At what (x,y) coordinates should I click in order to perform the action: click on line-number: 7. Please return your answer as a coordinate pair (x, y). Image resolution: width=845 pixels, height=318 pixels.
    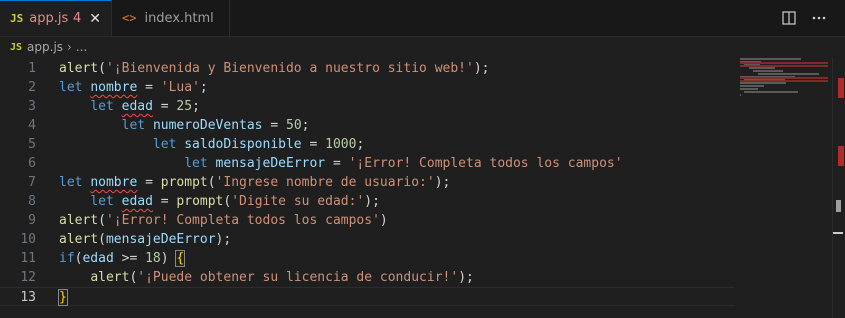
    Looking at the image, I should click on (32, 182).